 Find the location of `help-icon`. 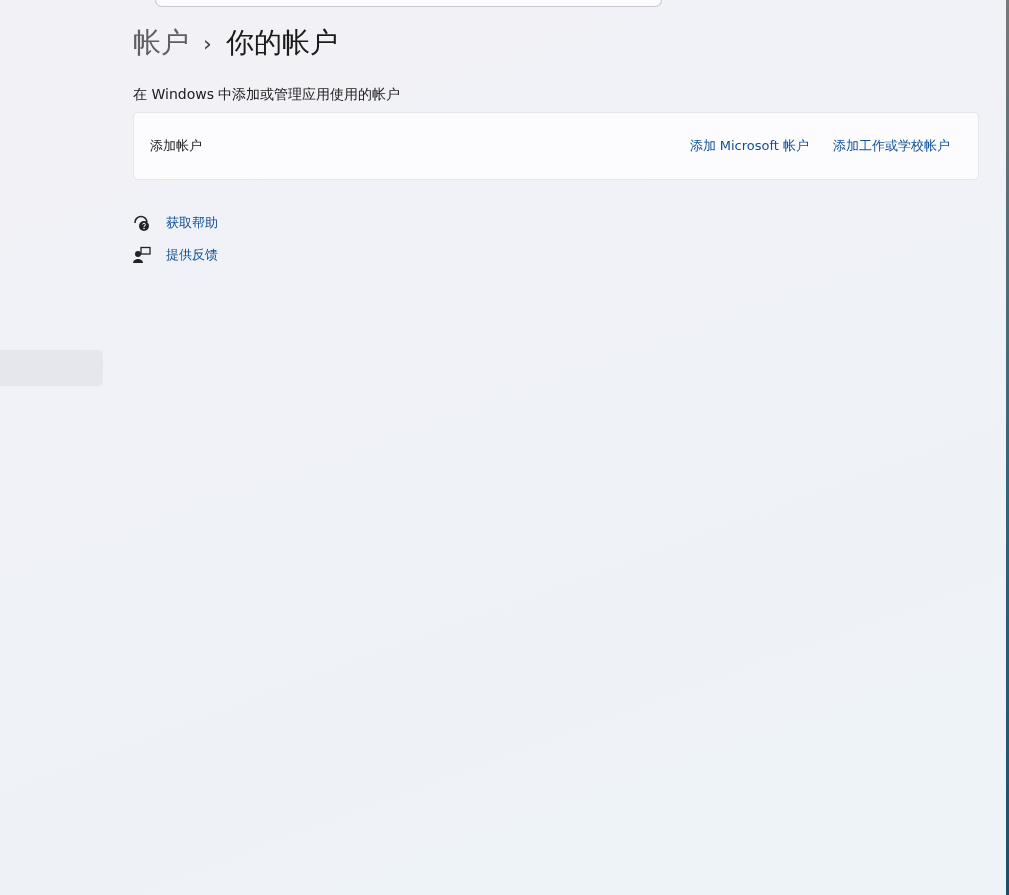

help-icon is located at coordinates (142, 223).